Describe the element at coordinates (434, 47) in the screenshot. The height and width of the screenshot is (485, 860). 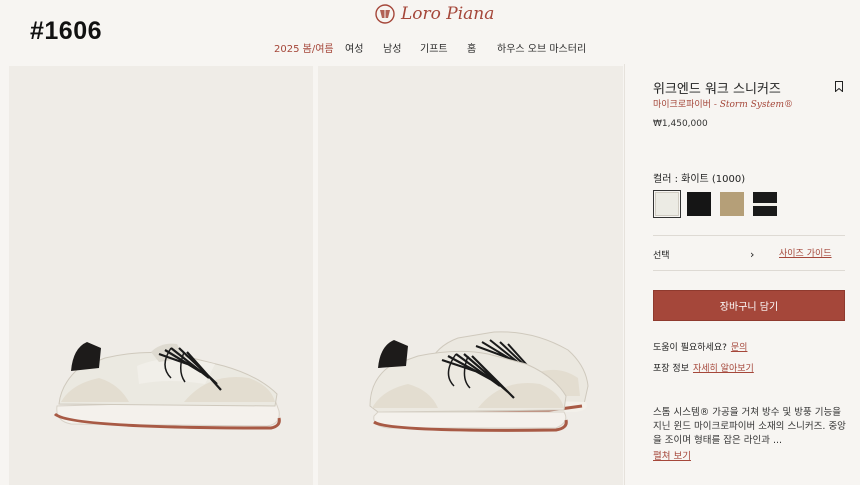
I see `nav-item-gift: 기프트` at that location.